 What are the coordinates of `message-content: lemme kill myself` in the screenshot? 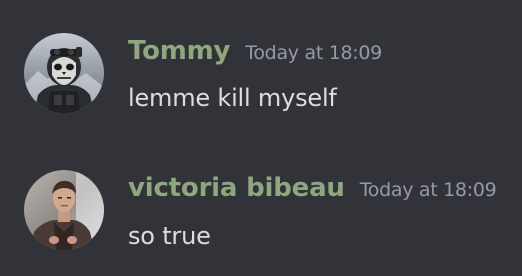 It's located at (232, 98).